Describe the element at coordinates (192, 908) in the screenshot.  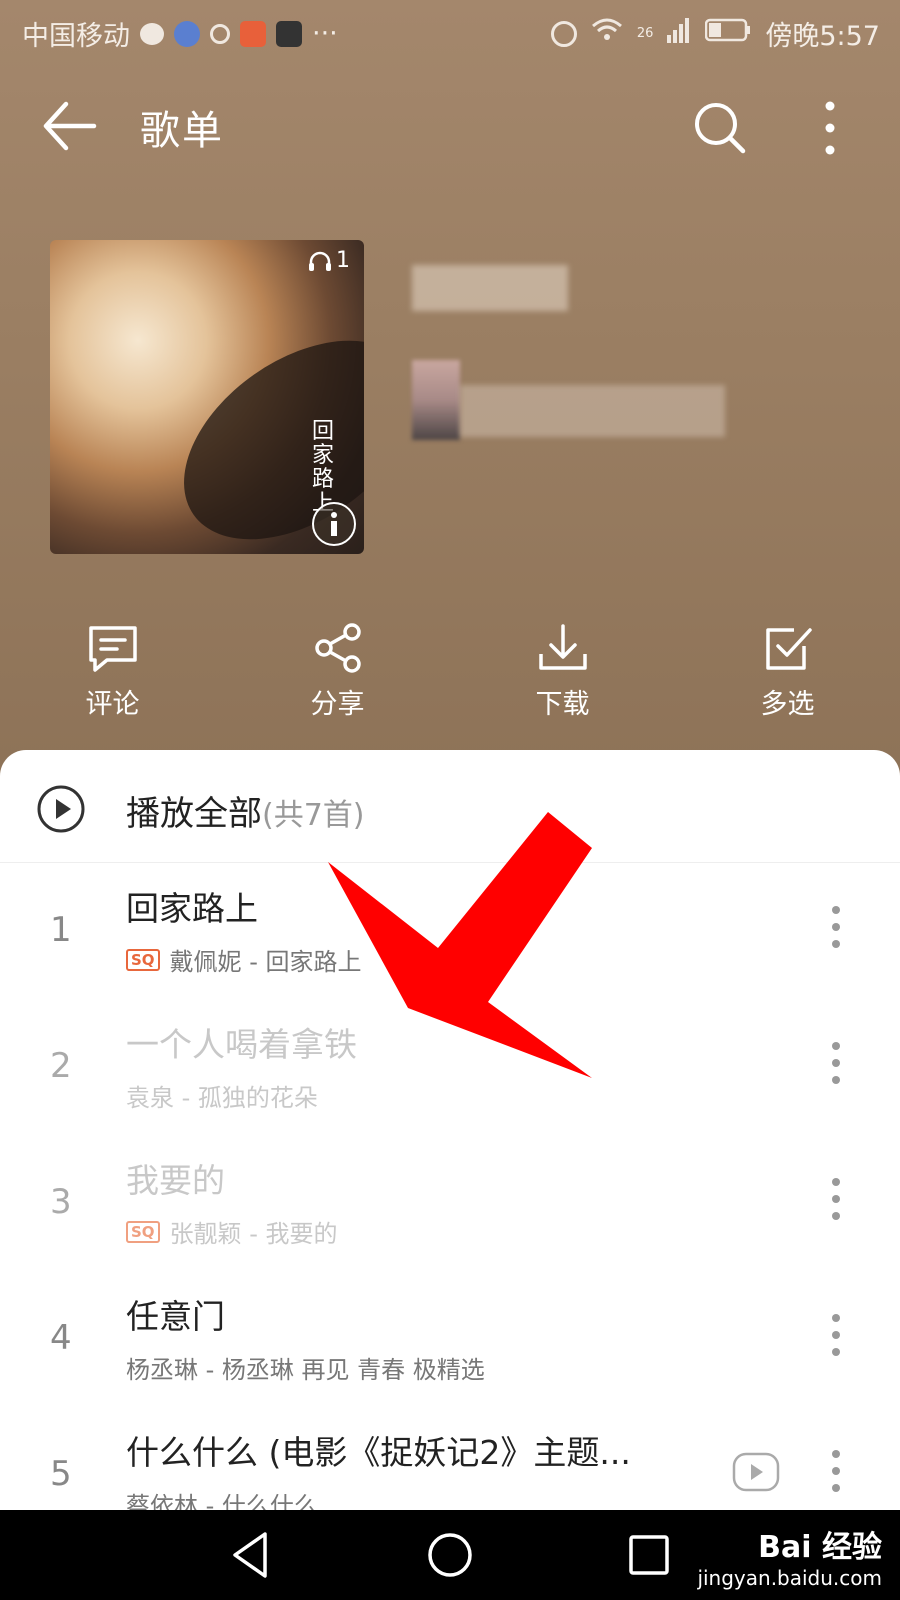
I see `song-title: 回家路上` at that location.